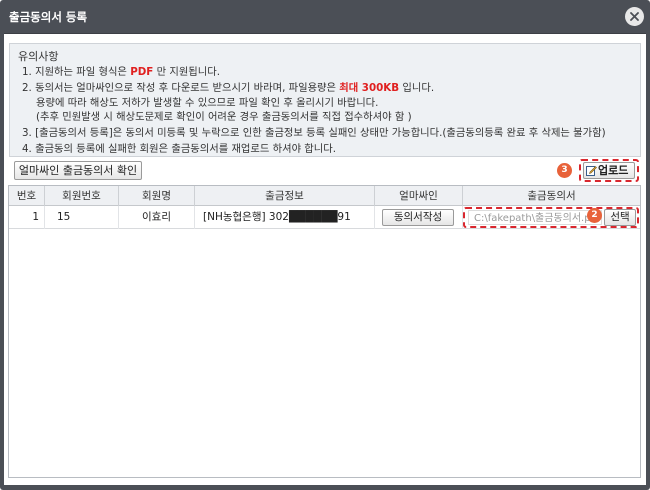  I want to click on header-member-name: 회원명, so click(157, 196).